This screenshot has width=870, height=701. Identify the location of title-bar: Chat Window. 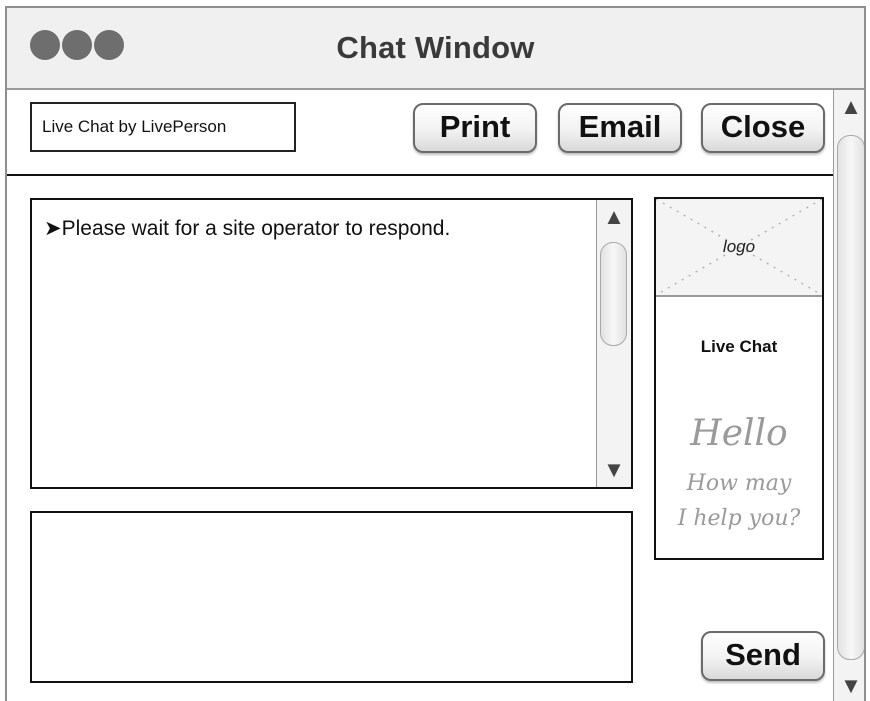
(435, 49).